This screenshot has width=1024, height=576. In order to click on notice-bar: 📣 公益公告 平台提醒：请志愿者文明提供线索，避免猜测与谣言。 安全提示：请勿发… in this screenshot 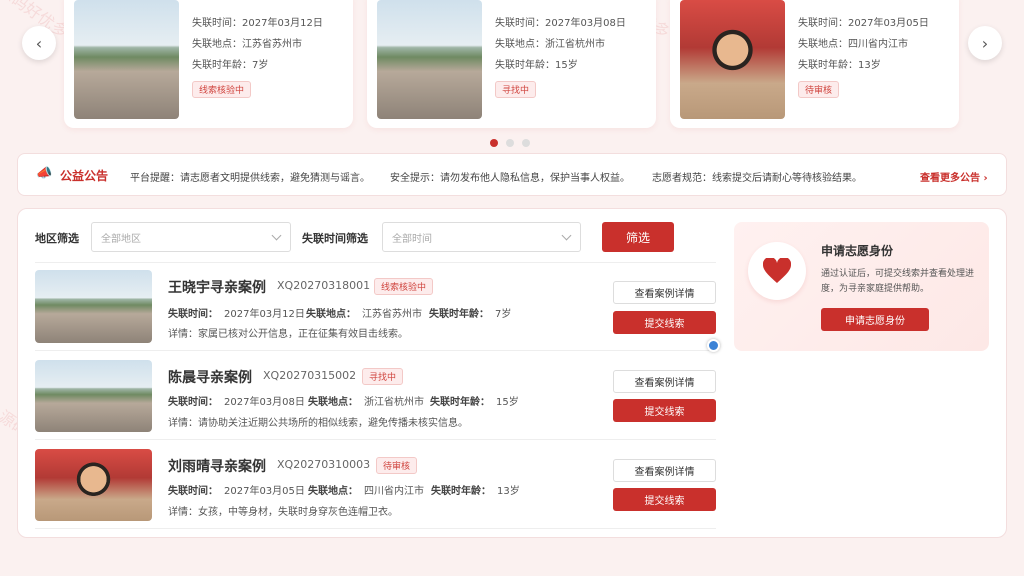, I will do `click(512, 174)`.